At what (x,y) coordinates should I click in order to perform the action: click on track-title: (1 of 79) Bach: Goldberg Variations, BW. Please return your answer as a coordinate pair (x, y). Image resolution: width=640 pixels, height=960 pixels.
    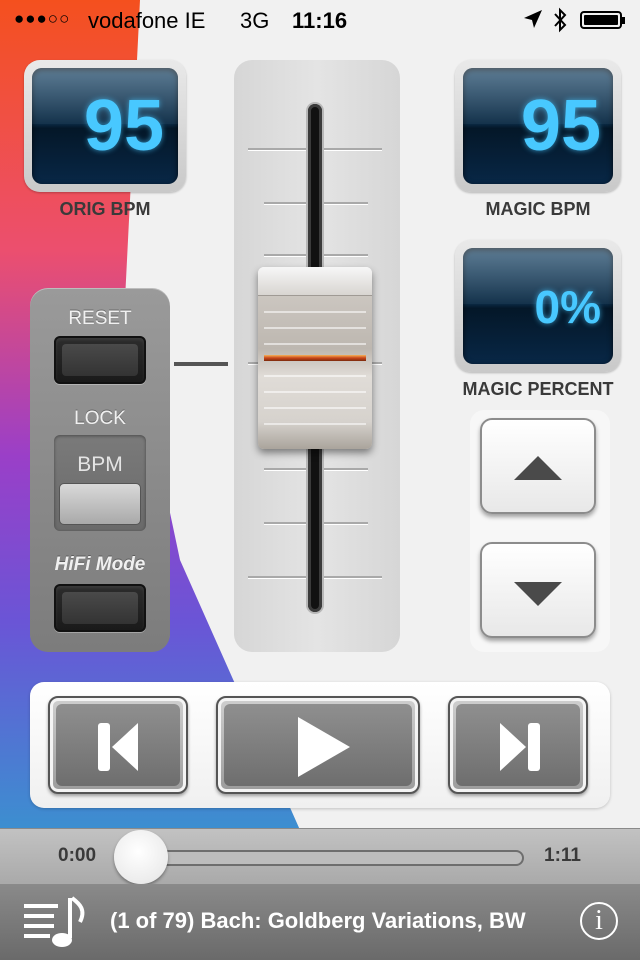
    Looking at the image, I should click on (328, 921).